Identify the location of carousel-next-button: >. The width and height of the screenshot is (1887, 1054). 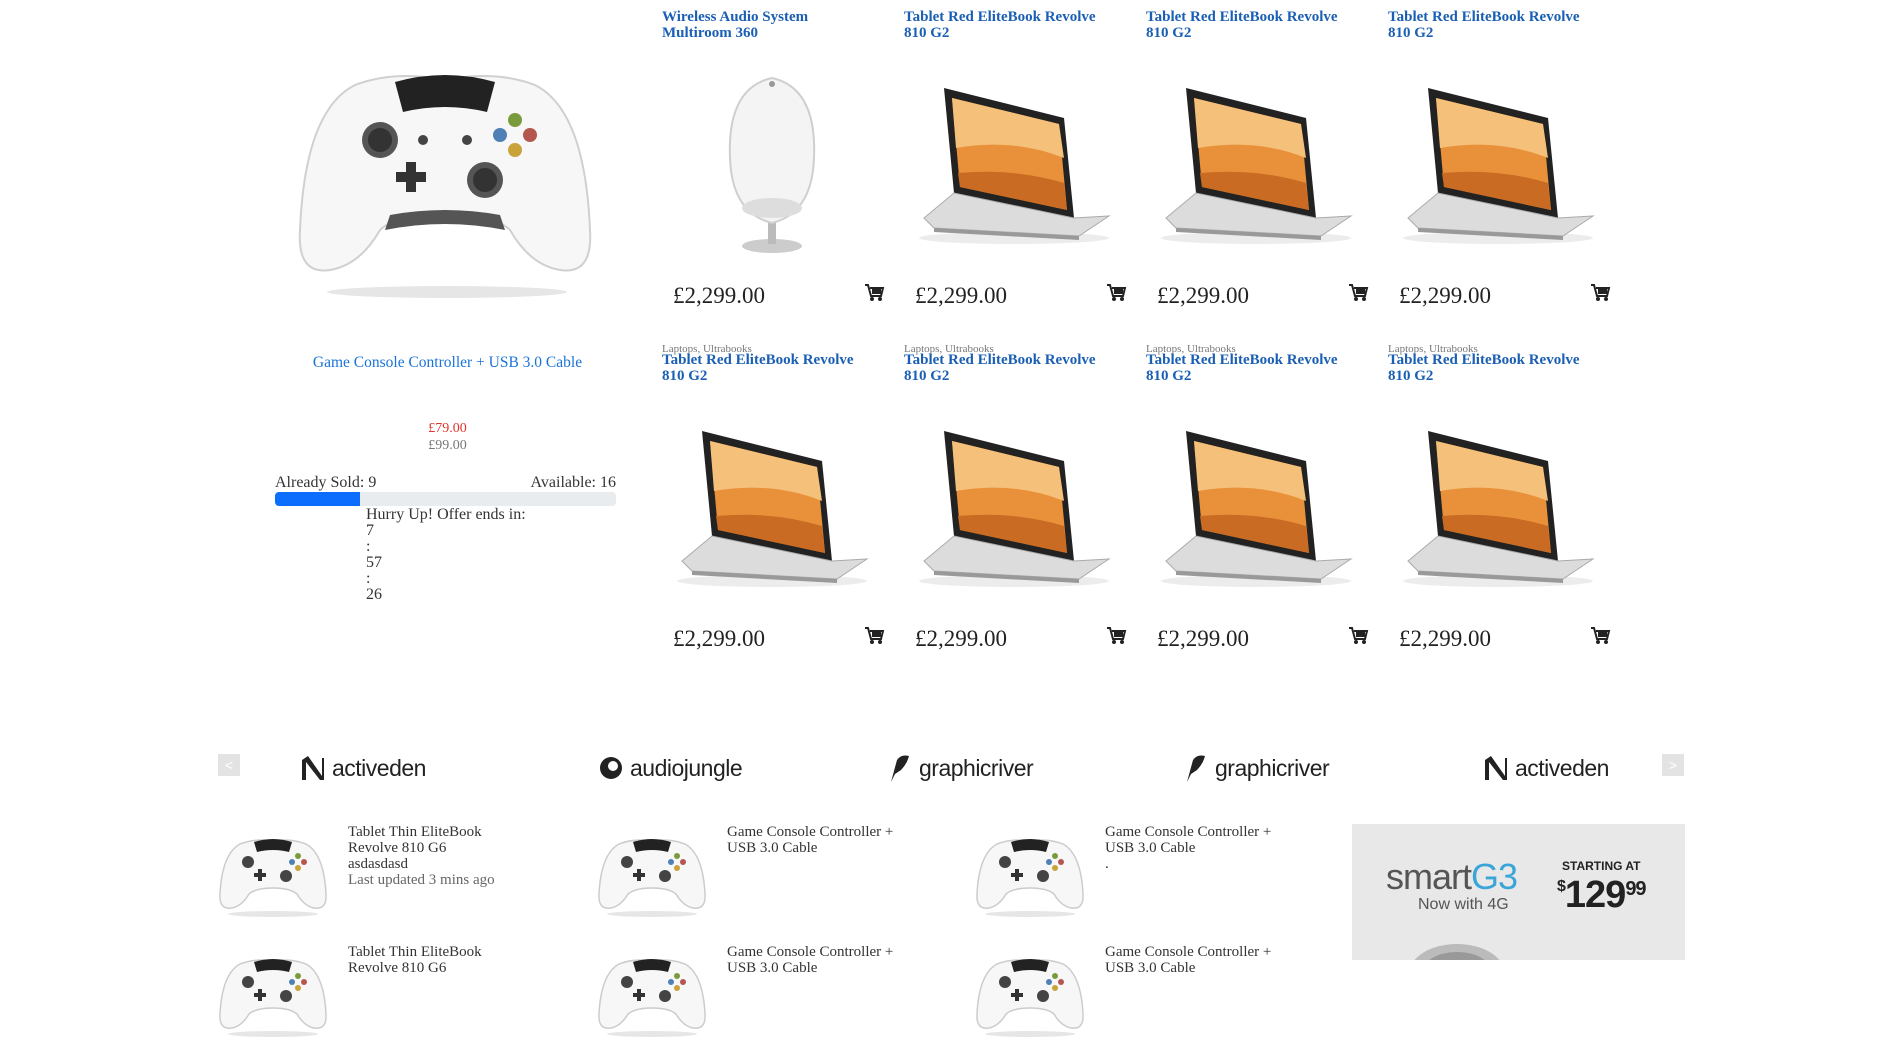
(1673, 765).